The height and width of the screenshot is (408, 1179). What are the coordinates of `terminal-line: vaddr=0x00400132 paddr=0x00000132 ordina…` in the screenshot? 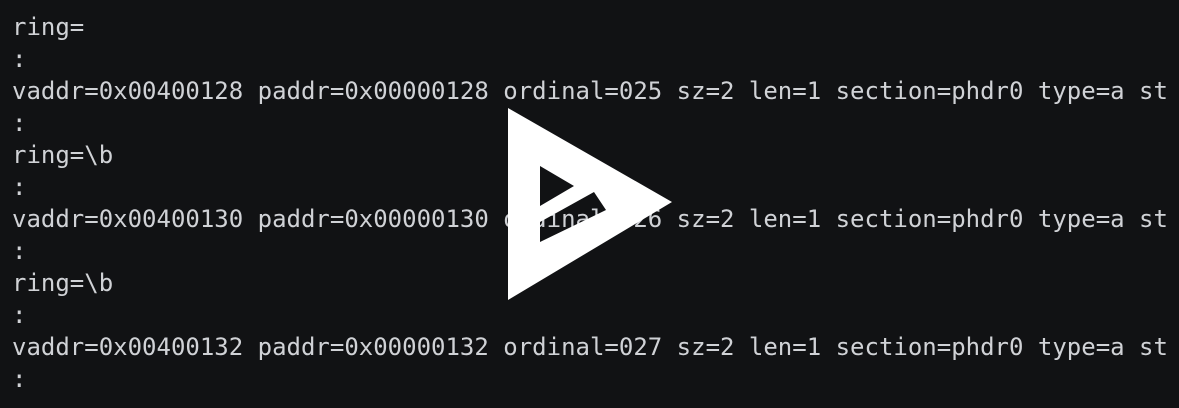 It's located at (590, 347).